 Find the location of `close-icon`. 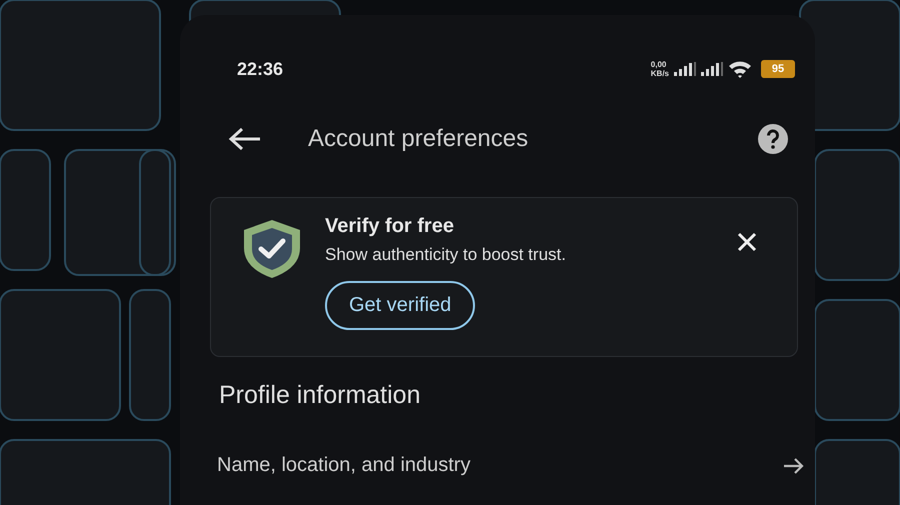

close-icon is located at coordinates (747, 242).